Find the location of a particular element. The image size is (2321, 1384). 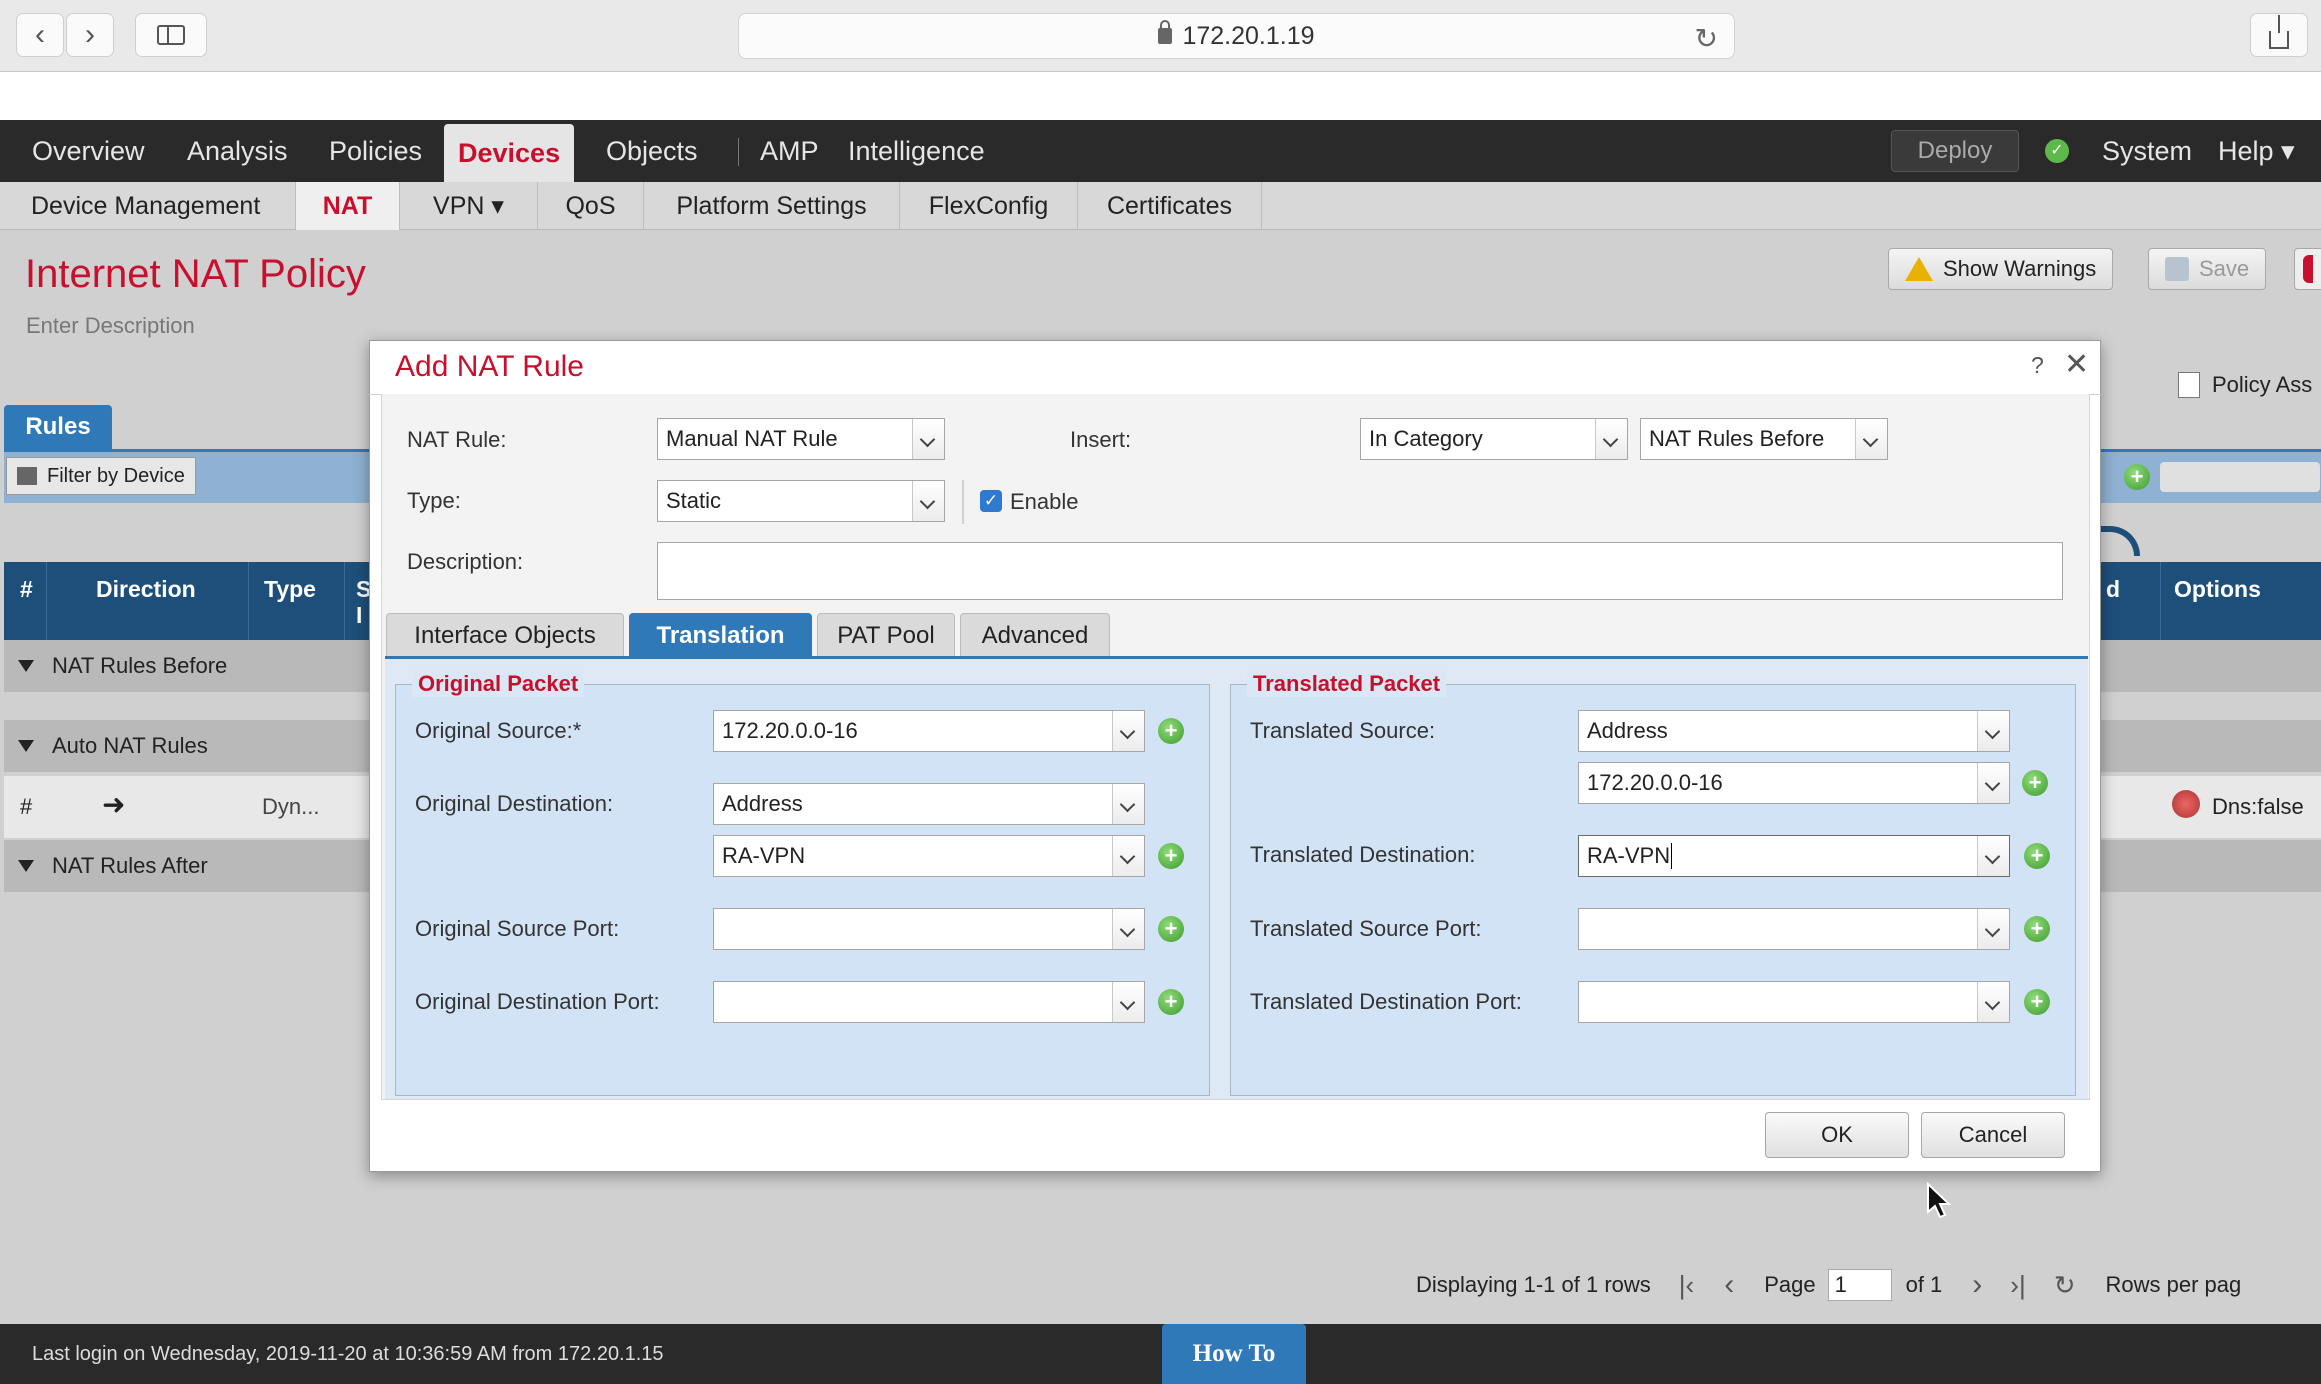

save-button: Save is located at coordinates (2207, 269).